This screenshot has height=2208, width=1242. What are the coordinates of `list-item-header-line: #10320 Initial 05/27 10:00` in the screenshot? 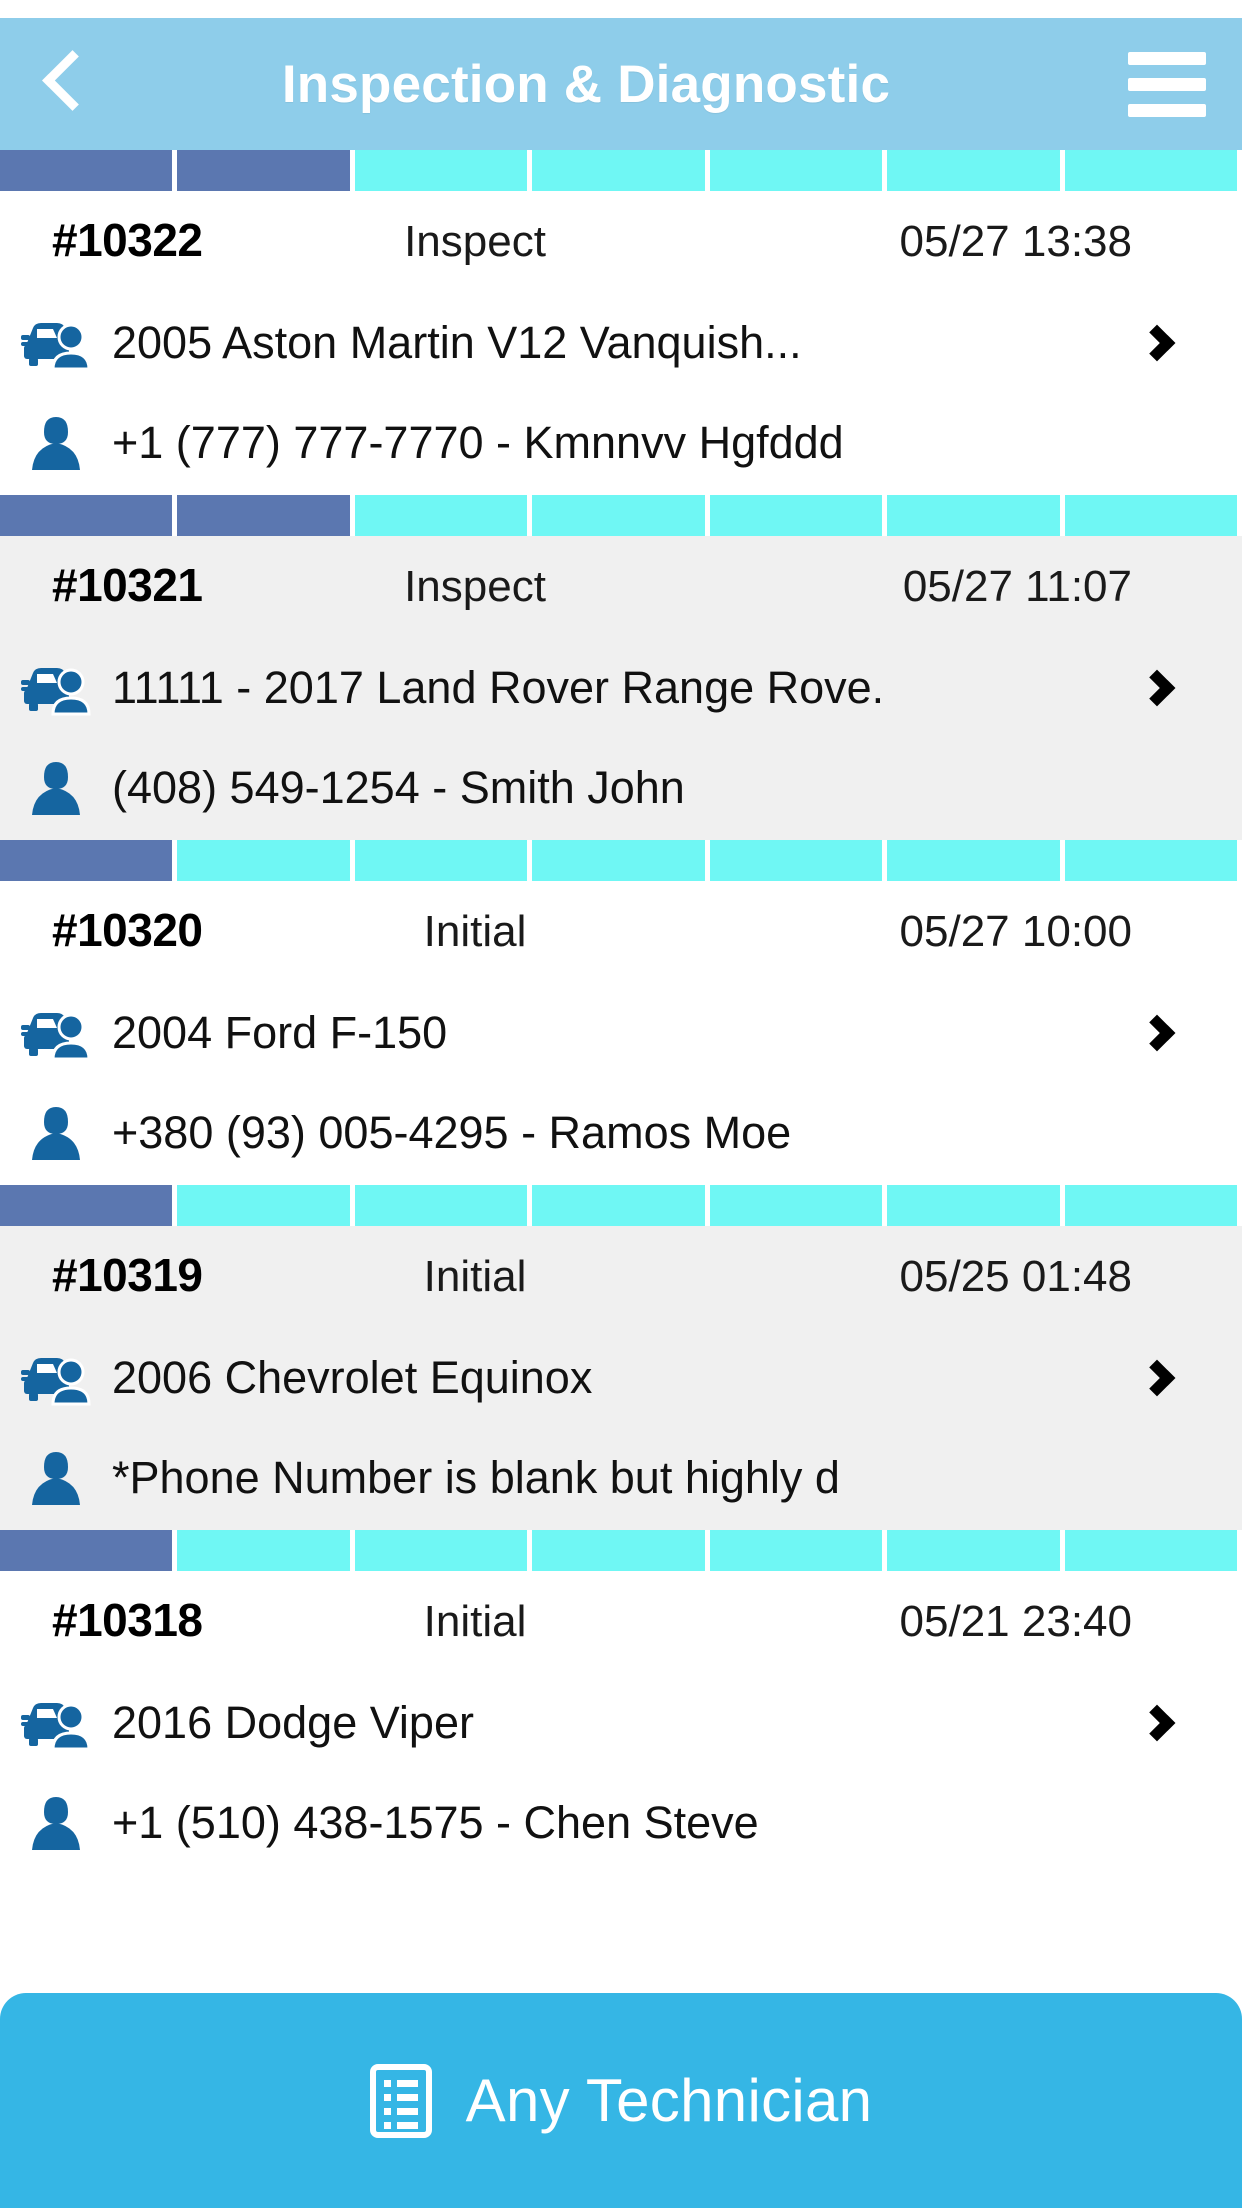 It's located at (621, 933).